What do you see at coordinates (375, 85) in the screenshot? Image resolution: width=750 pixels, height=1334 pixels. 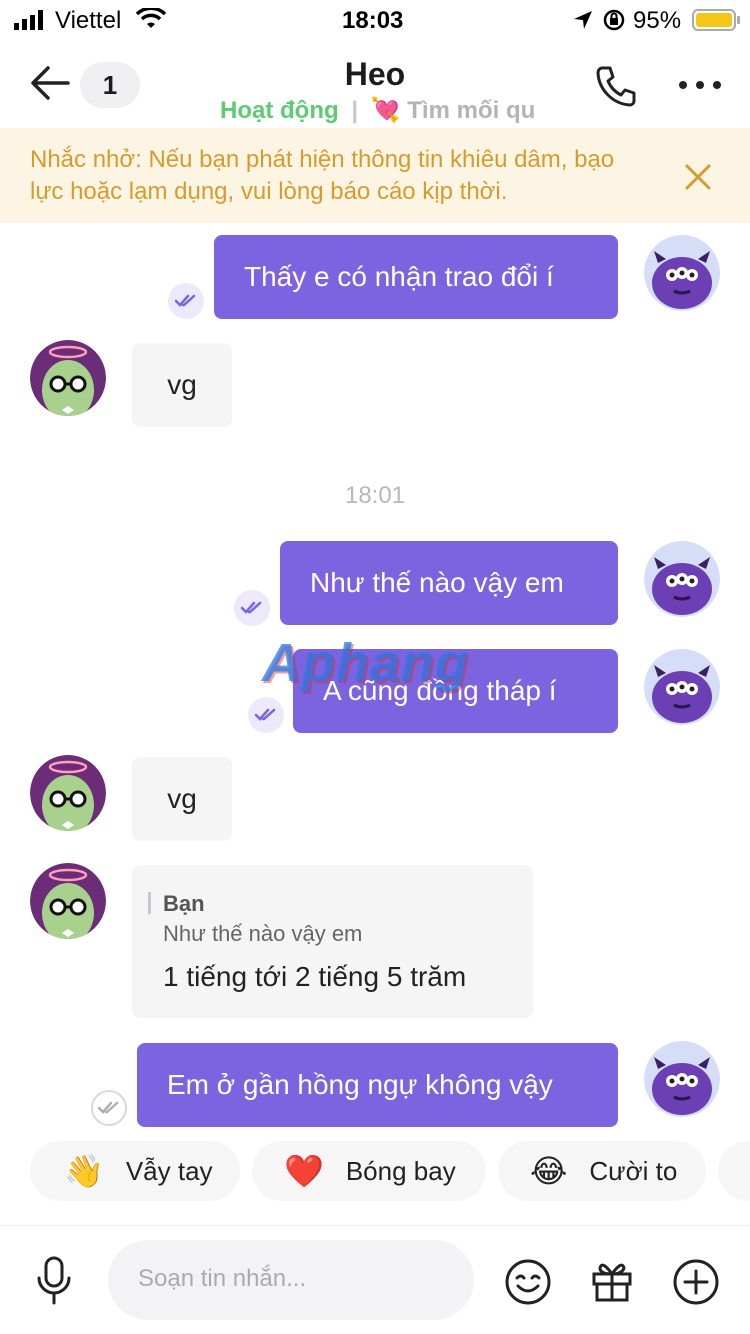 I see `chat-header: 1 Heo Hoạt động | 💘 Tìm mối qu` at bounding box center [375, 85].